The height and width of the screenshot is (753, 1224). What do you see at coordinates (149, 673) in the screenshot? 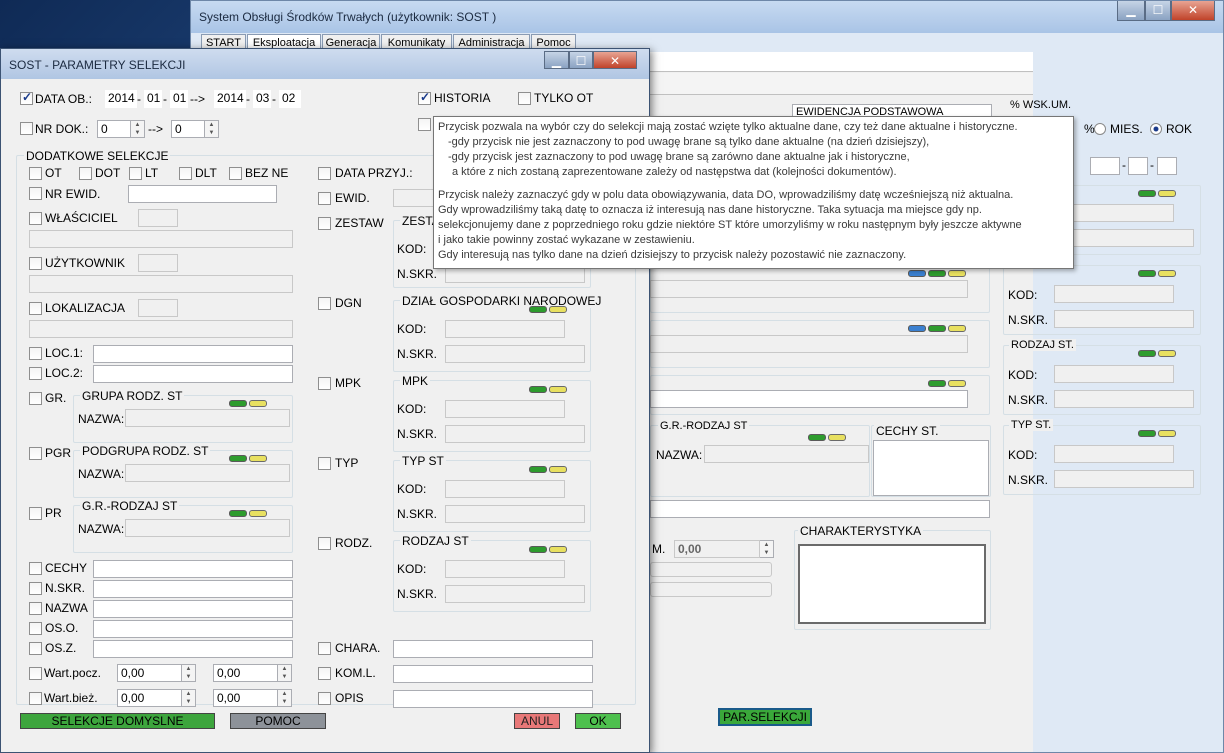
I see `wart-pocz-from: 0,00` at bounding box center [149, 673].